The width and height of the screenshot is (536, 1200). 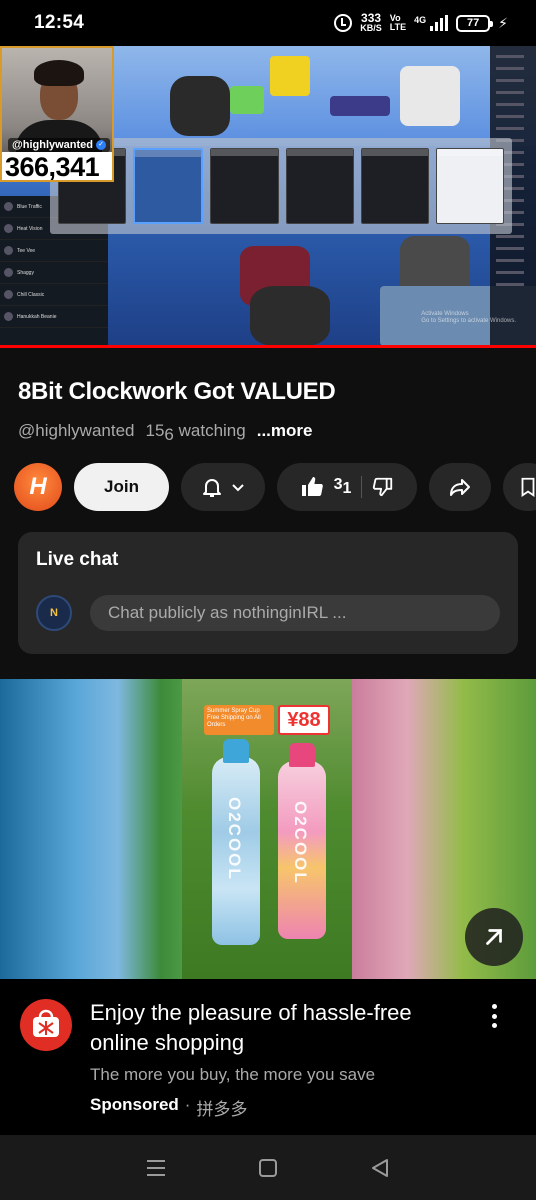 What do you see at coordinates (26, 250) in the screenshot?
I see `leaderboard-name: Tee Vee` at bounding box center [26, 250].